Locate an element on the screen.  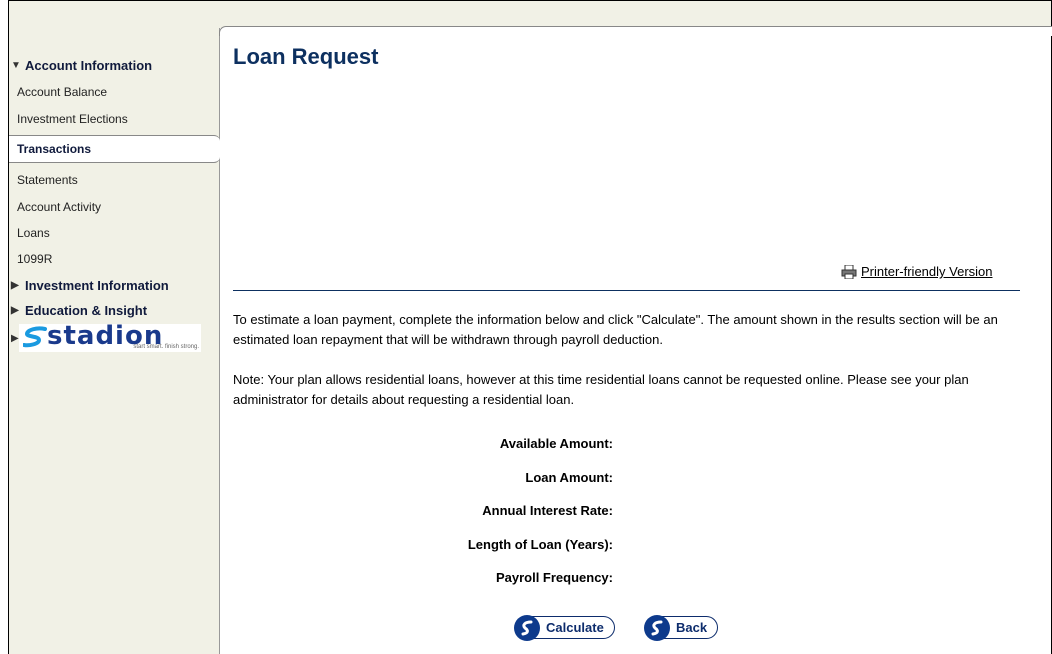
sidebar-section-label: Investment Information is located at coordinates (97, 285).